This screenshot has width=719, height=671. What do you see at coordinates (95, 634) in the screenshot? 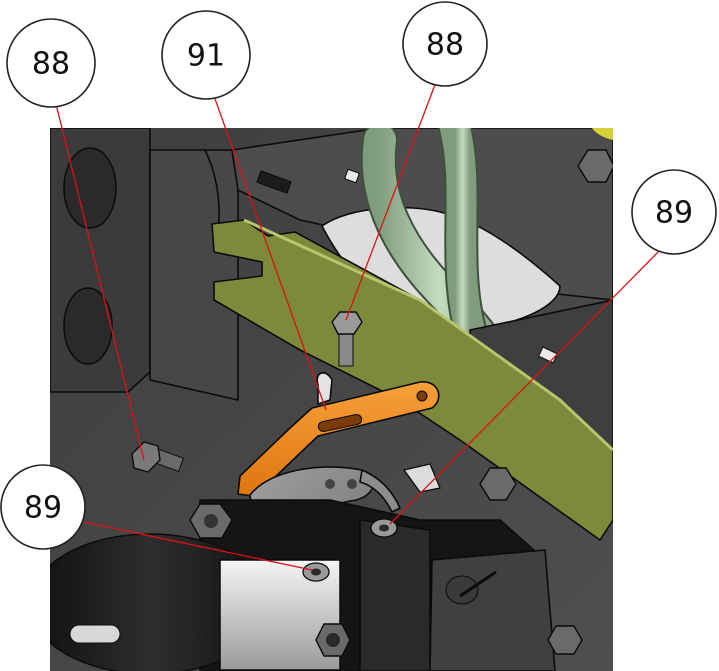
I see `motor-shaft` at bounding box center [95, 634].